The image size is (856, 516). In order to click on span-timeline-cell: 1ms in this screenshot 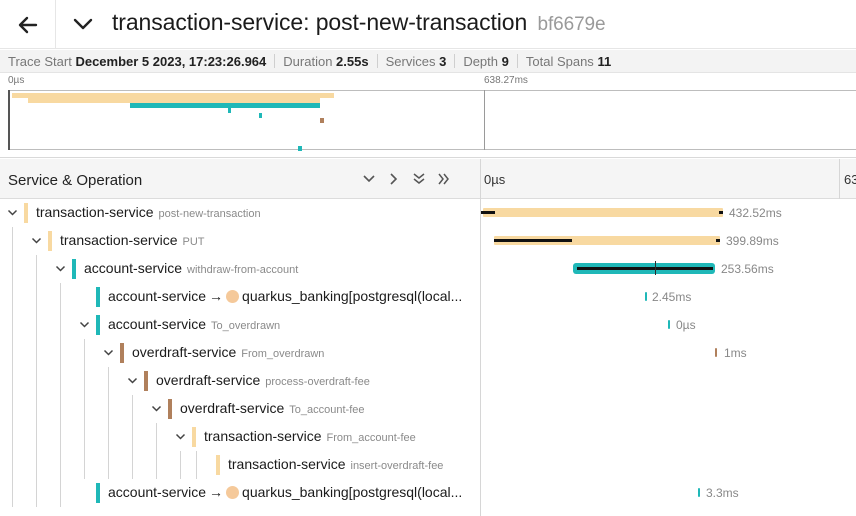, I will do `click(668, 353)`.